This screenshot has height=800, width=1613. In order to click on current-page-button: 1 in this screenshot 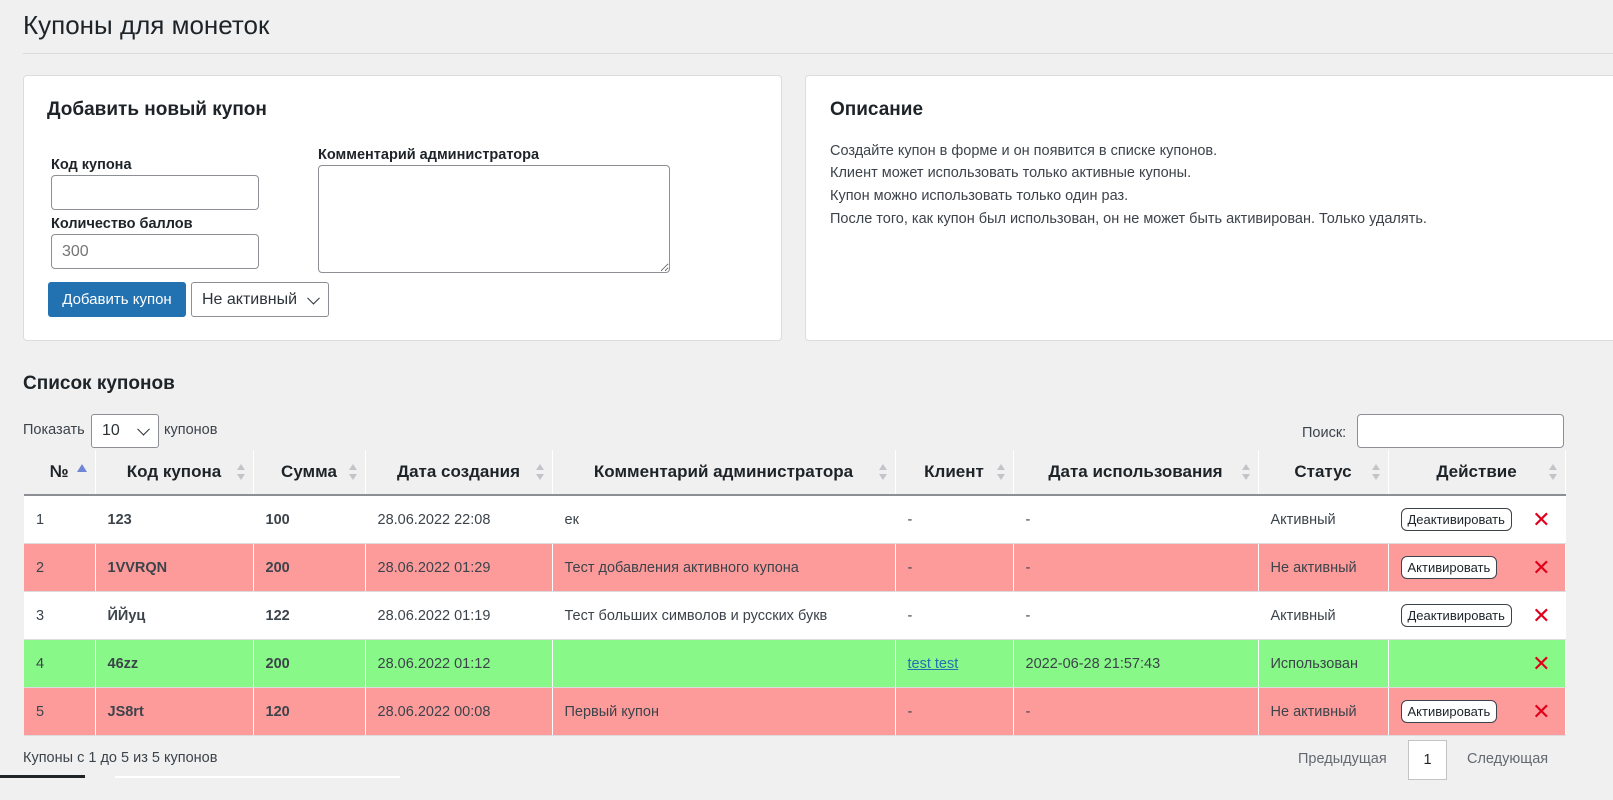, I will do `click(1427, 760)`.